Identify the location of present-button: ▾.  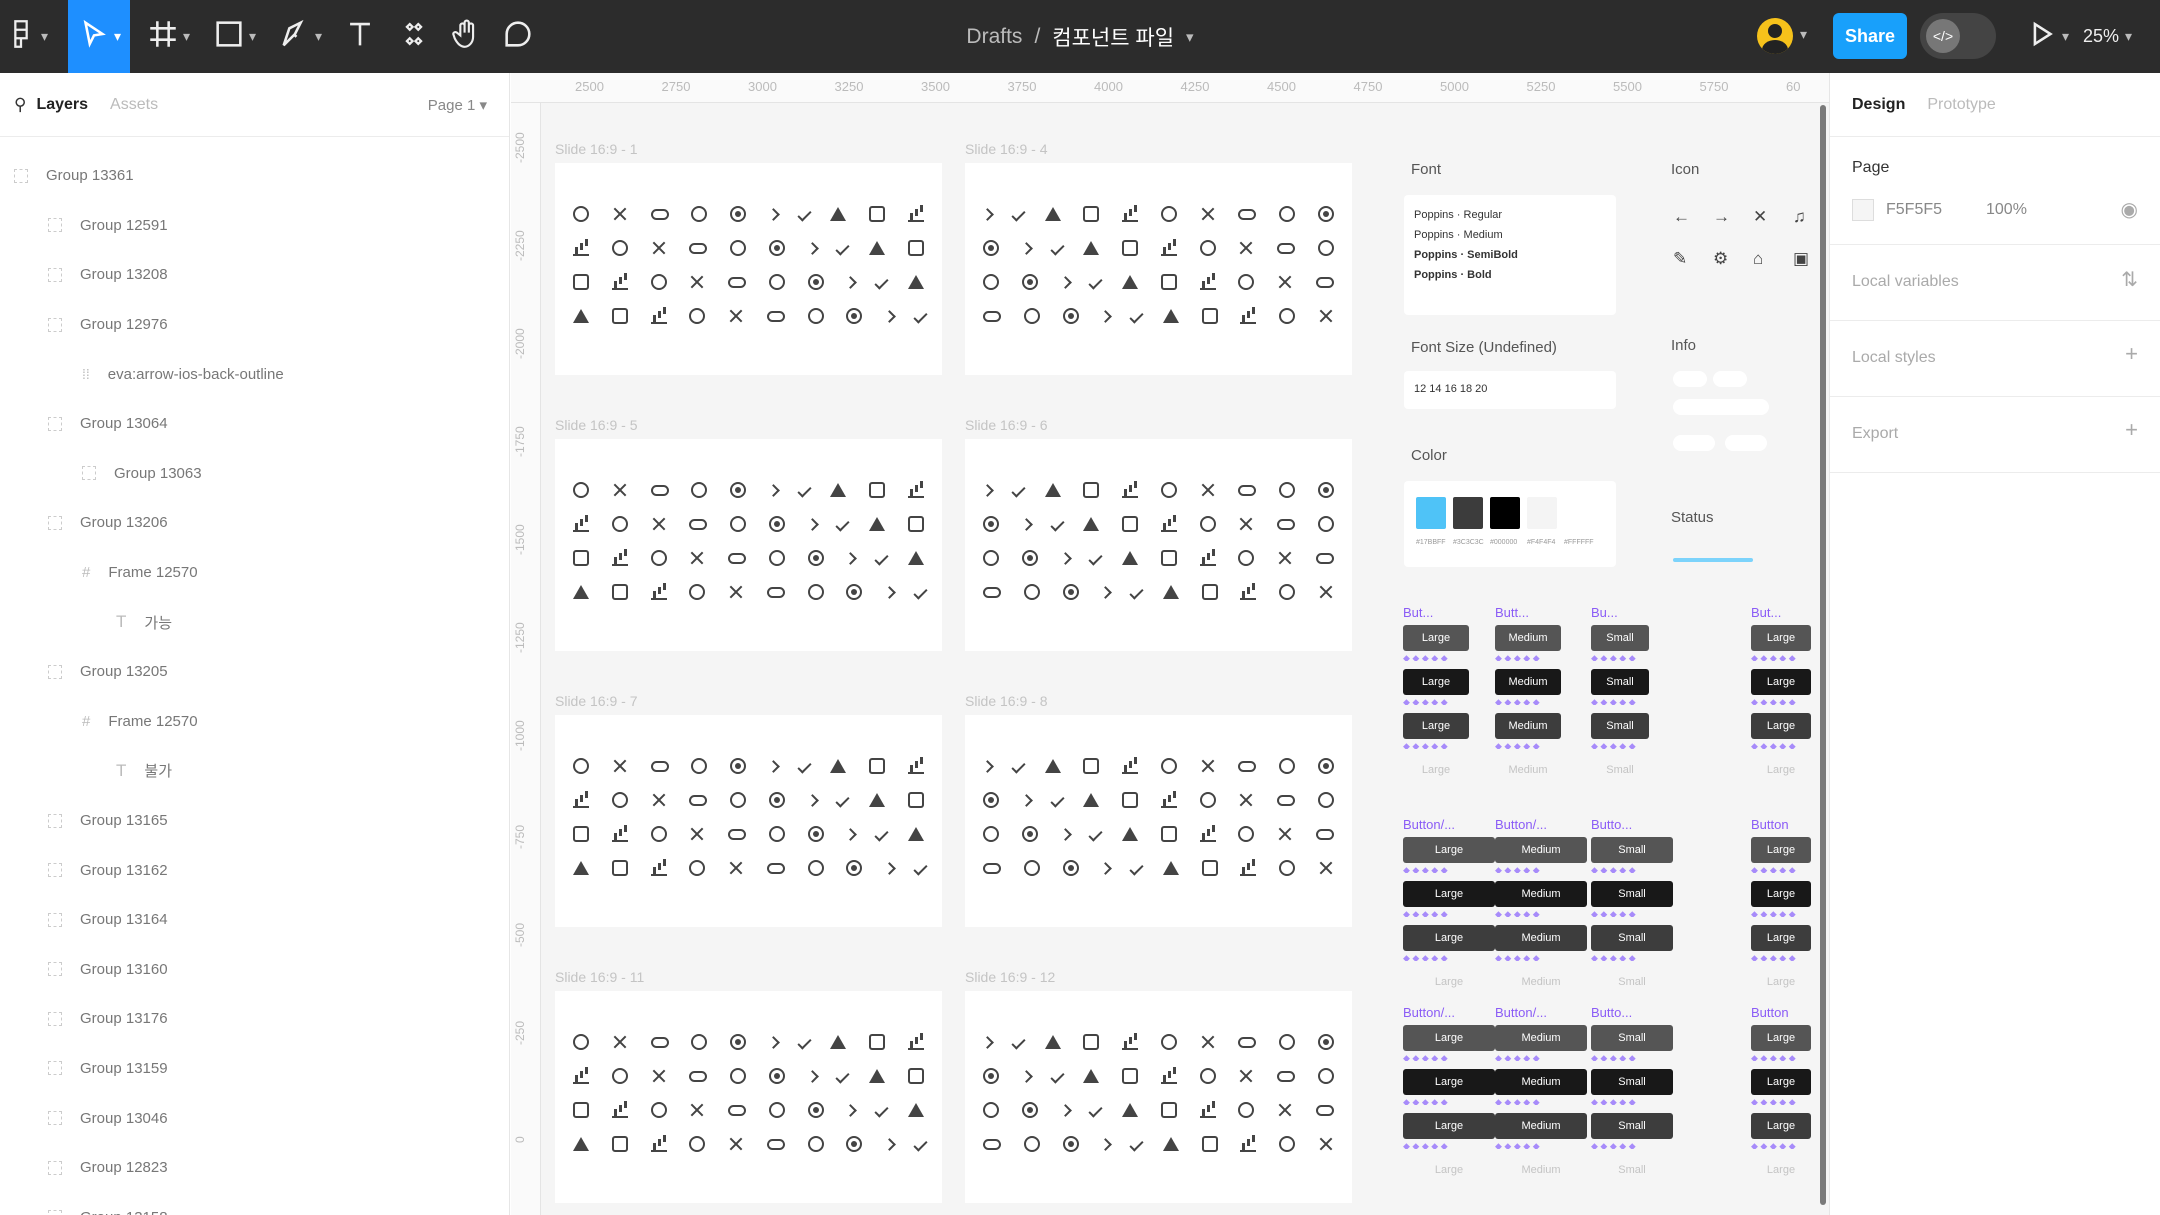
(2047, 36).